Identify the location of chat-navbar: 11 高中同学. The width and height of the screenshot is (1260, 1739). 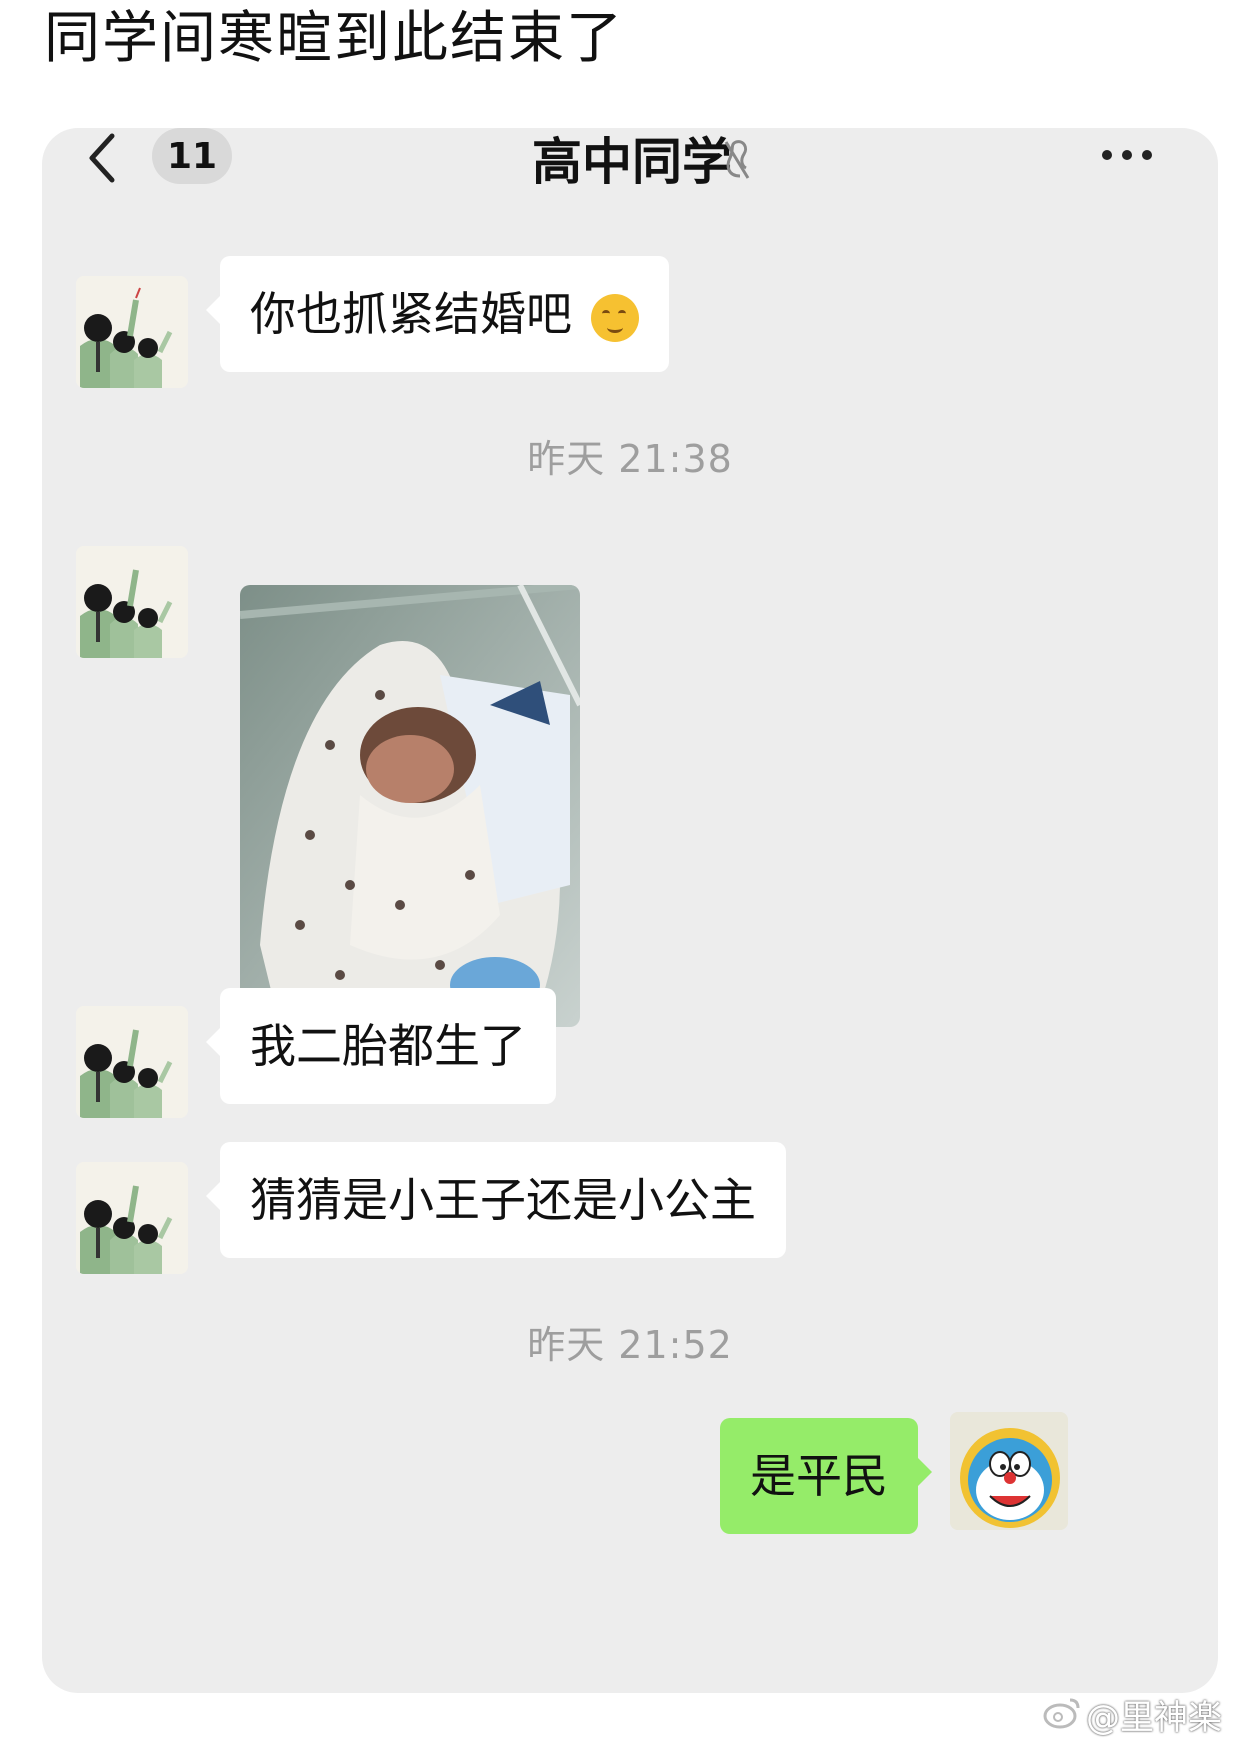
(630, 159).